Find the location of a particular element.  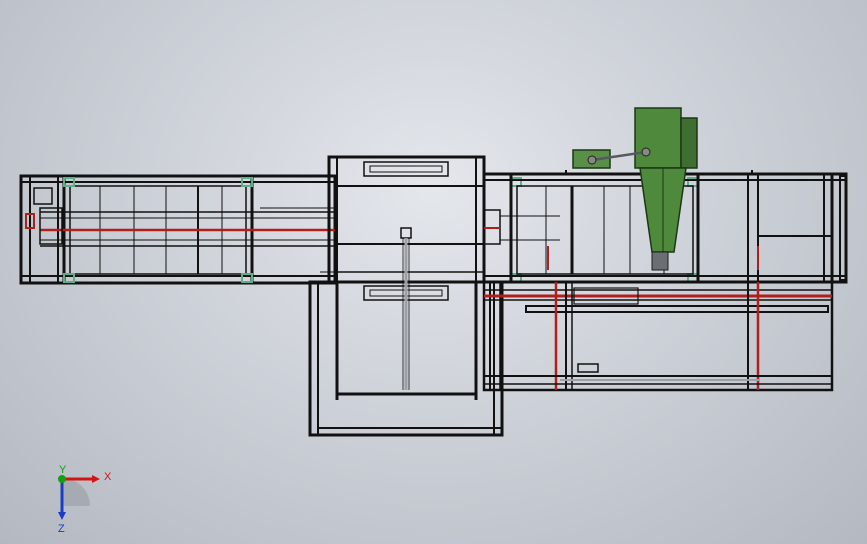

right-end-post is located at coordinates (843, 228).